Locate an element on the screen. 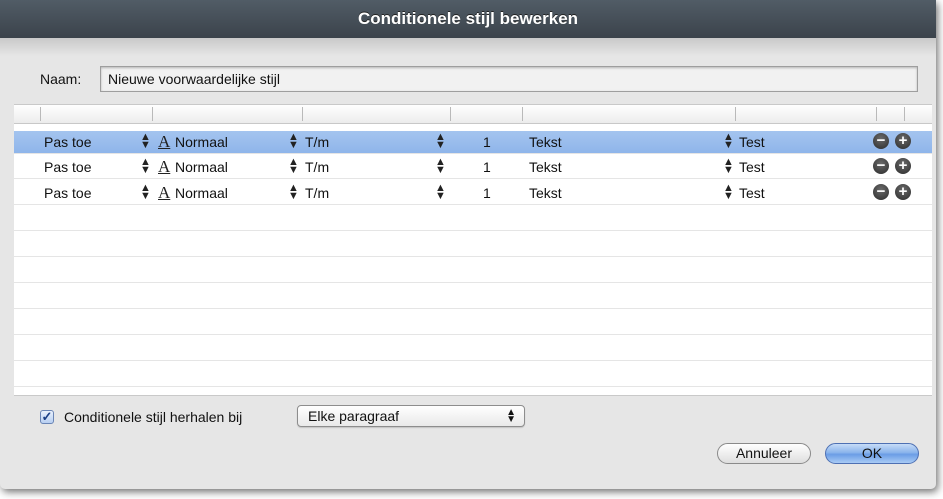 This screenshot has width=943, height=499. window-title: Conditionele stijl bewerken is located at coordinates (468, 18).